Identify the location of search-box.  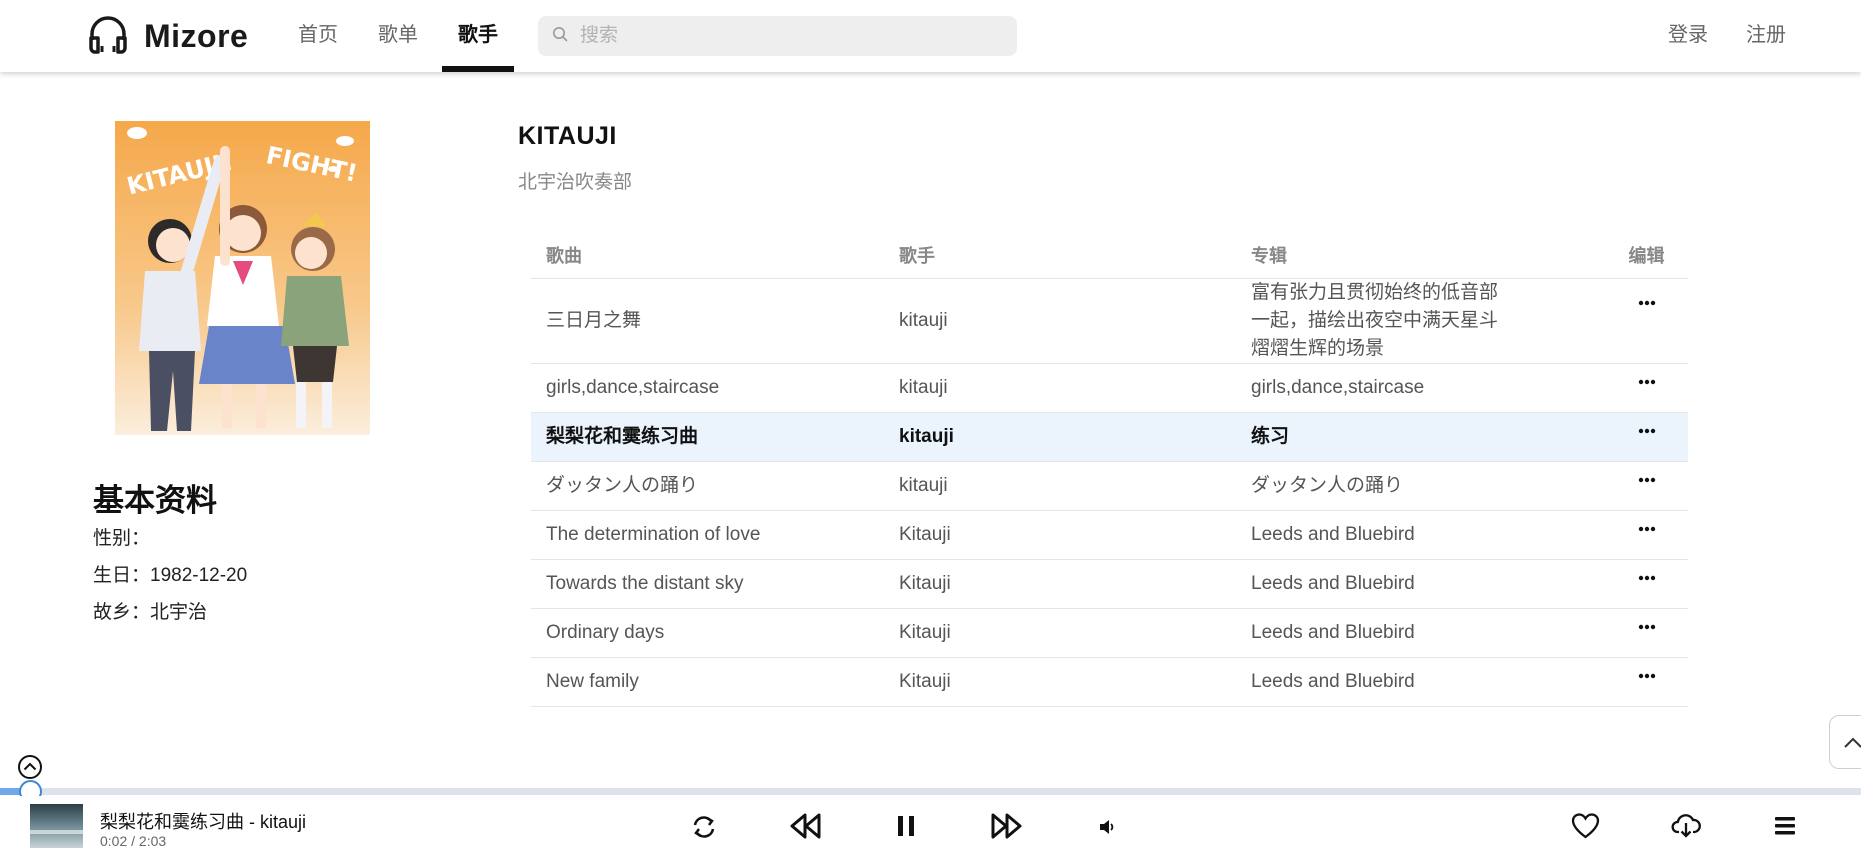
(777, 36).